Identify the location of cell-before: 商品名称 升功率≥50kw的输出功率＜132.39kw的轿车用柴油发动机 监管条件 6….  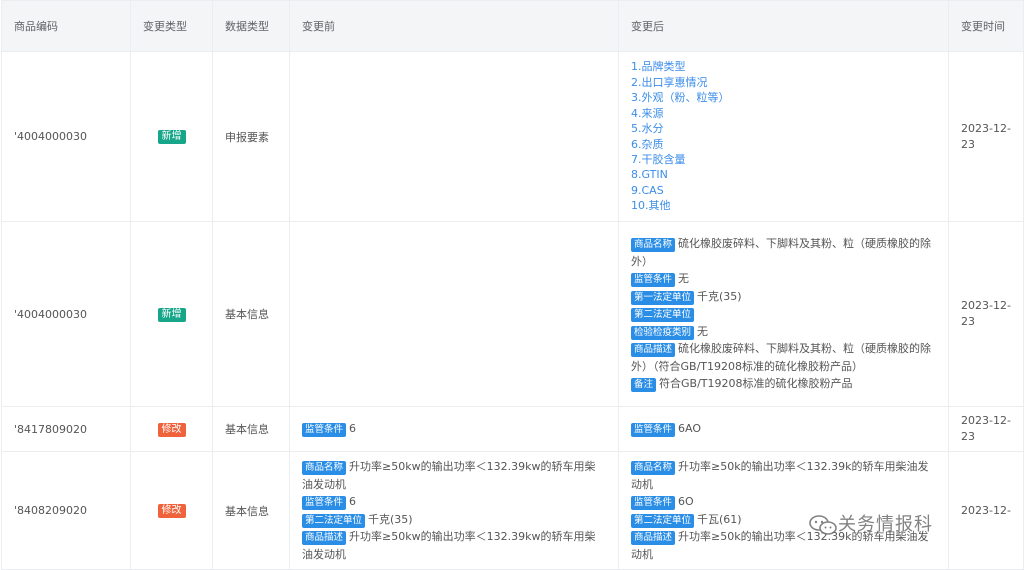
(454, 510).